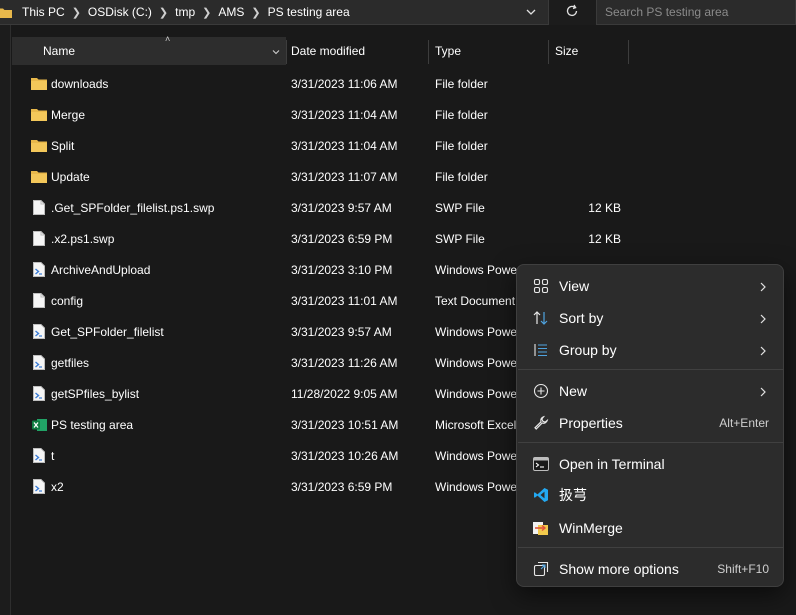 Image resolution: width=796 pixels, height=615 pixels. Describe the element at coordinates (404, 176) in the screenshot. I see `file-row: Update 3/31/2023 11:07 AM File folder` at that location.